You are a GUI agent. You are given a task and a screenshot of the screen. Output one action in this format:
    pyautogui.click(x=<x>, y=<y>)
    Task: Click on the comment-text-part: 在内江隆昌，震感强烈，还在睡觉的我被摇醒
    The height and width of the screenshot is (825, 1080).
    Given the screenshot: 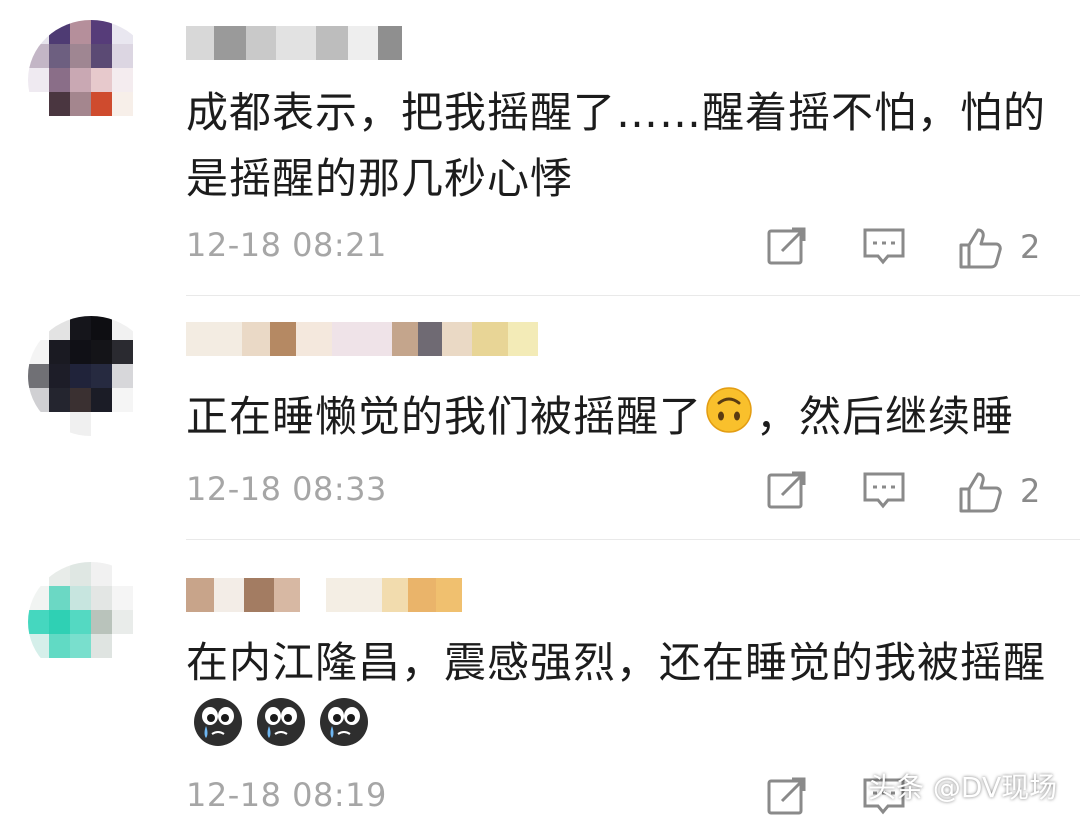 What is the action you would take?
    pyautogui.click(x=616, y=662)
    